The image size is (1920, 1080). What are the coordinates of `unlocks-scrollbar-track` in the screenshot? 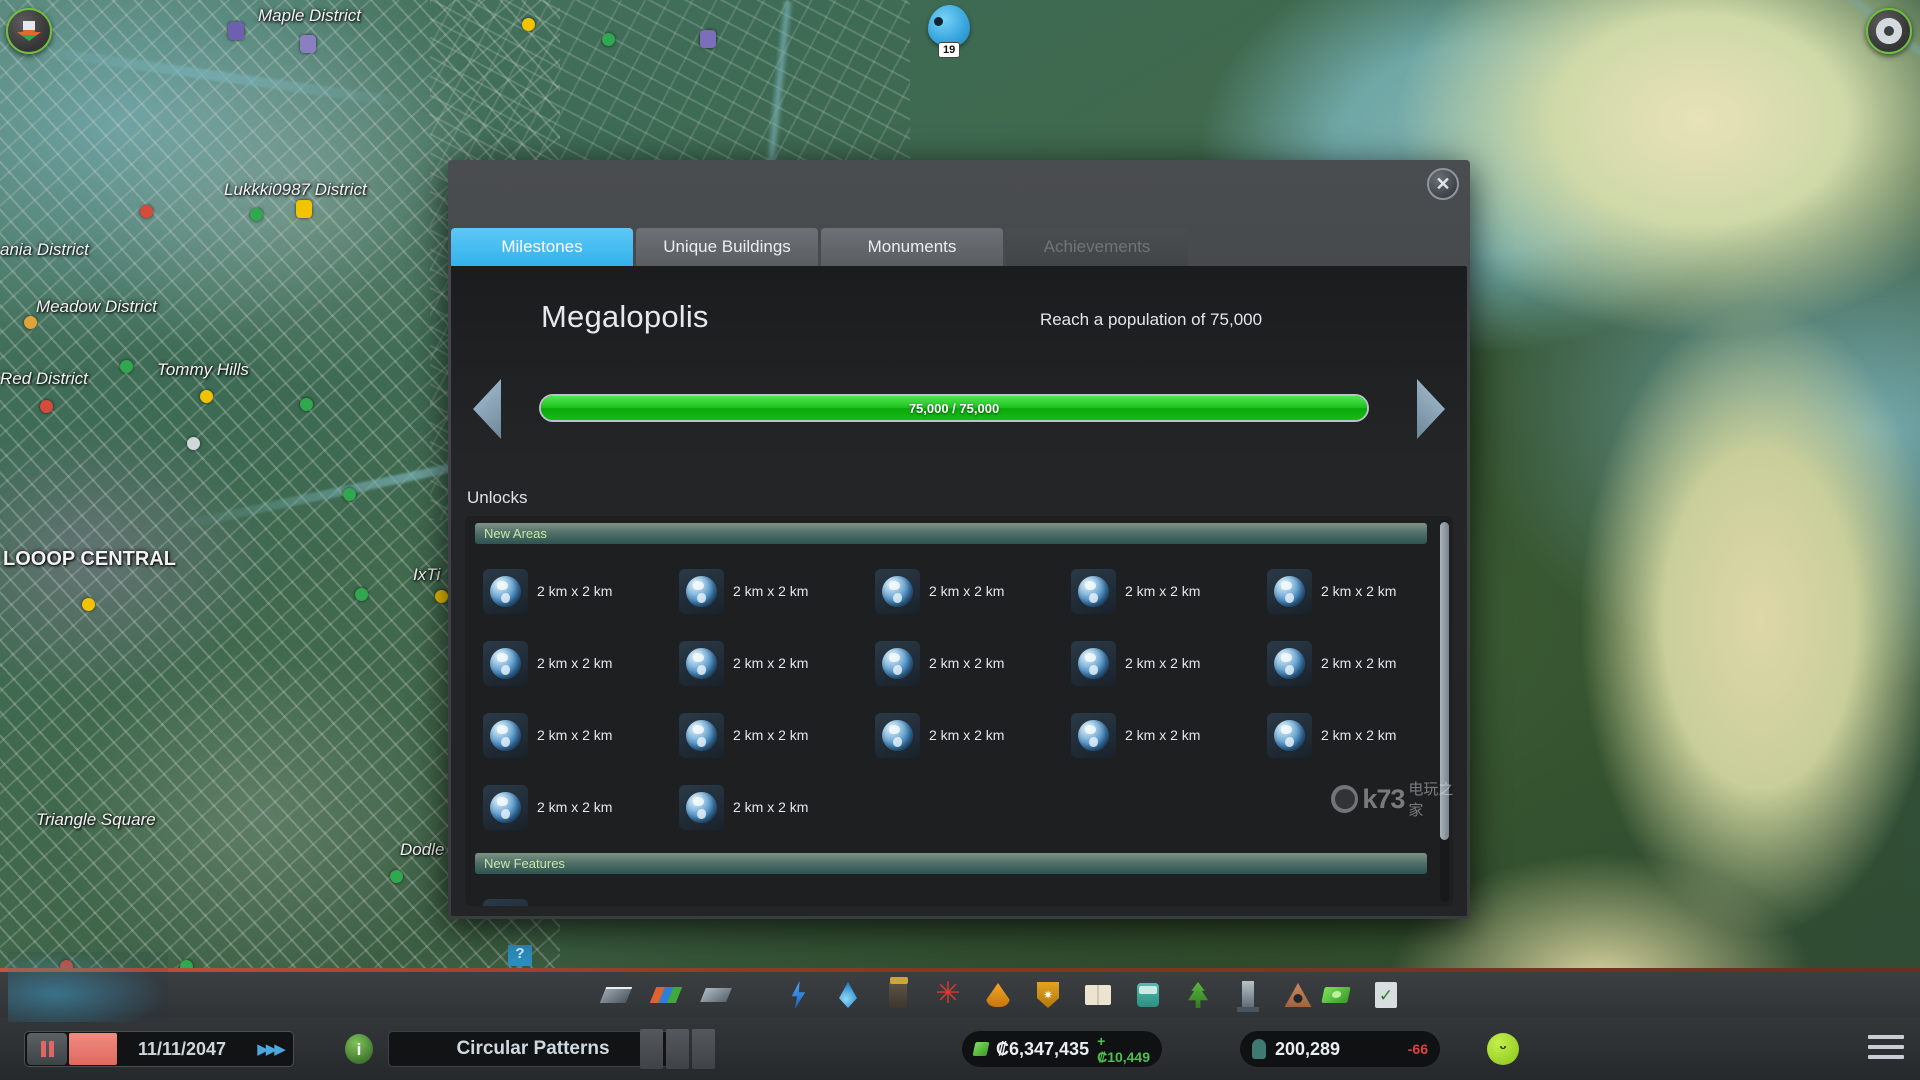 It's located at (1444, 711).